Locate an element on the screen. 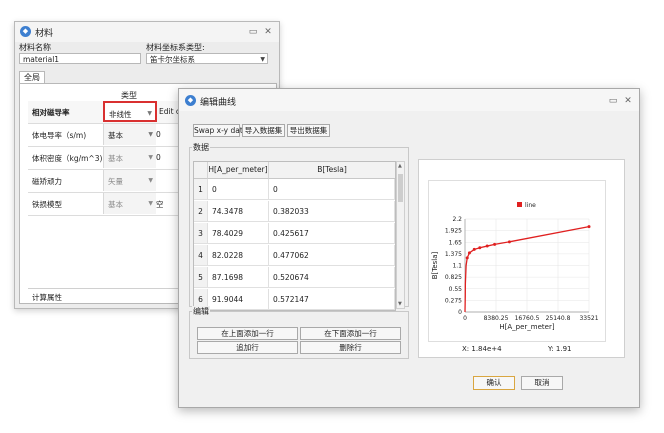  coord-type-label: 材料坐标系类型: is located at coordinates (175, 47).